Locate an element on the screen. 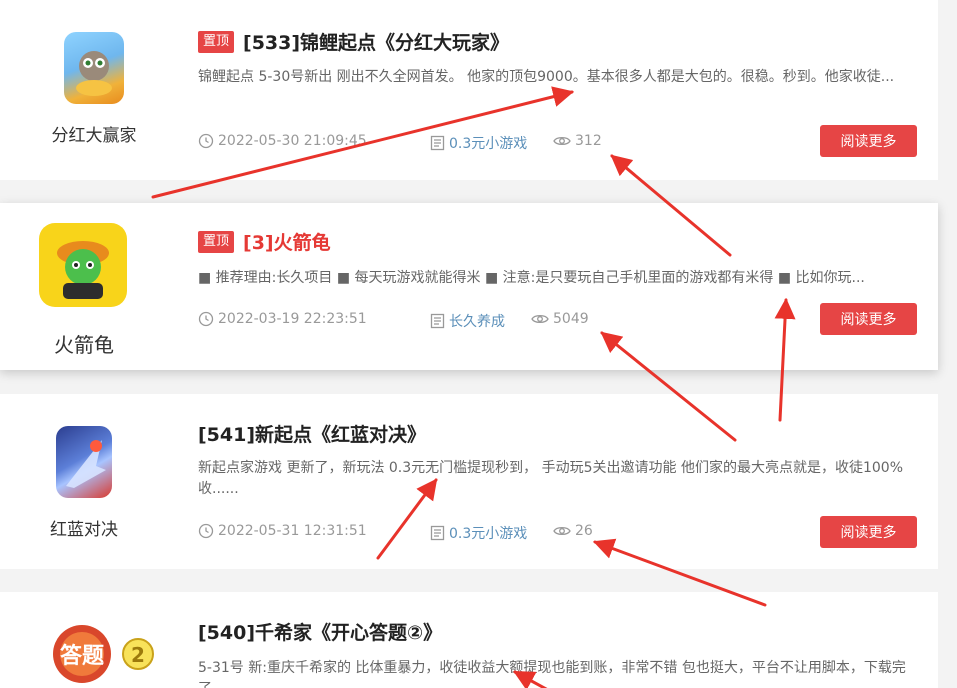 This screenshot has height=688, width=957. svg-text: 2 is located at coordinates (138, 655).